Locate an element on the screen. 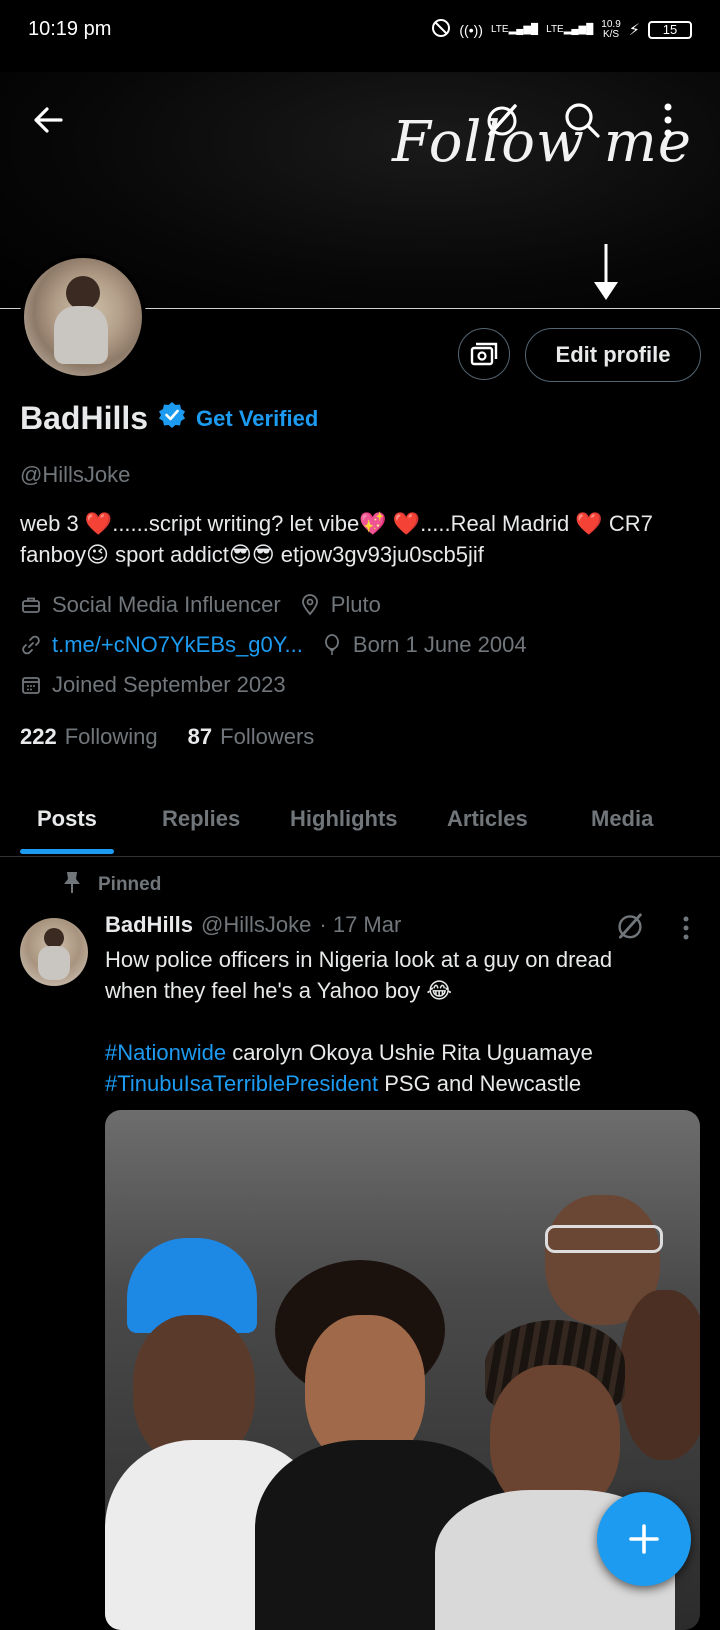  meta-row-2: t.me/+cNO7YkEBs_g0Y... Born 1 June 2004 is located at coordinates (273, 645).